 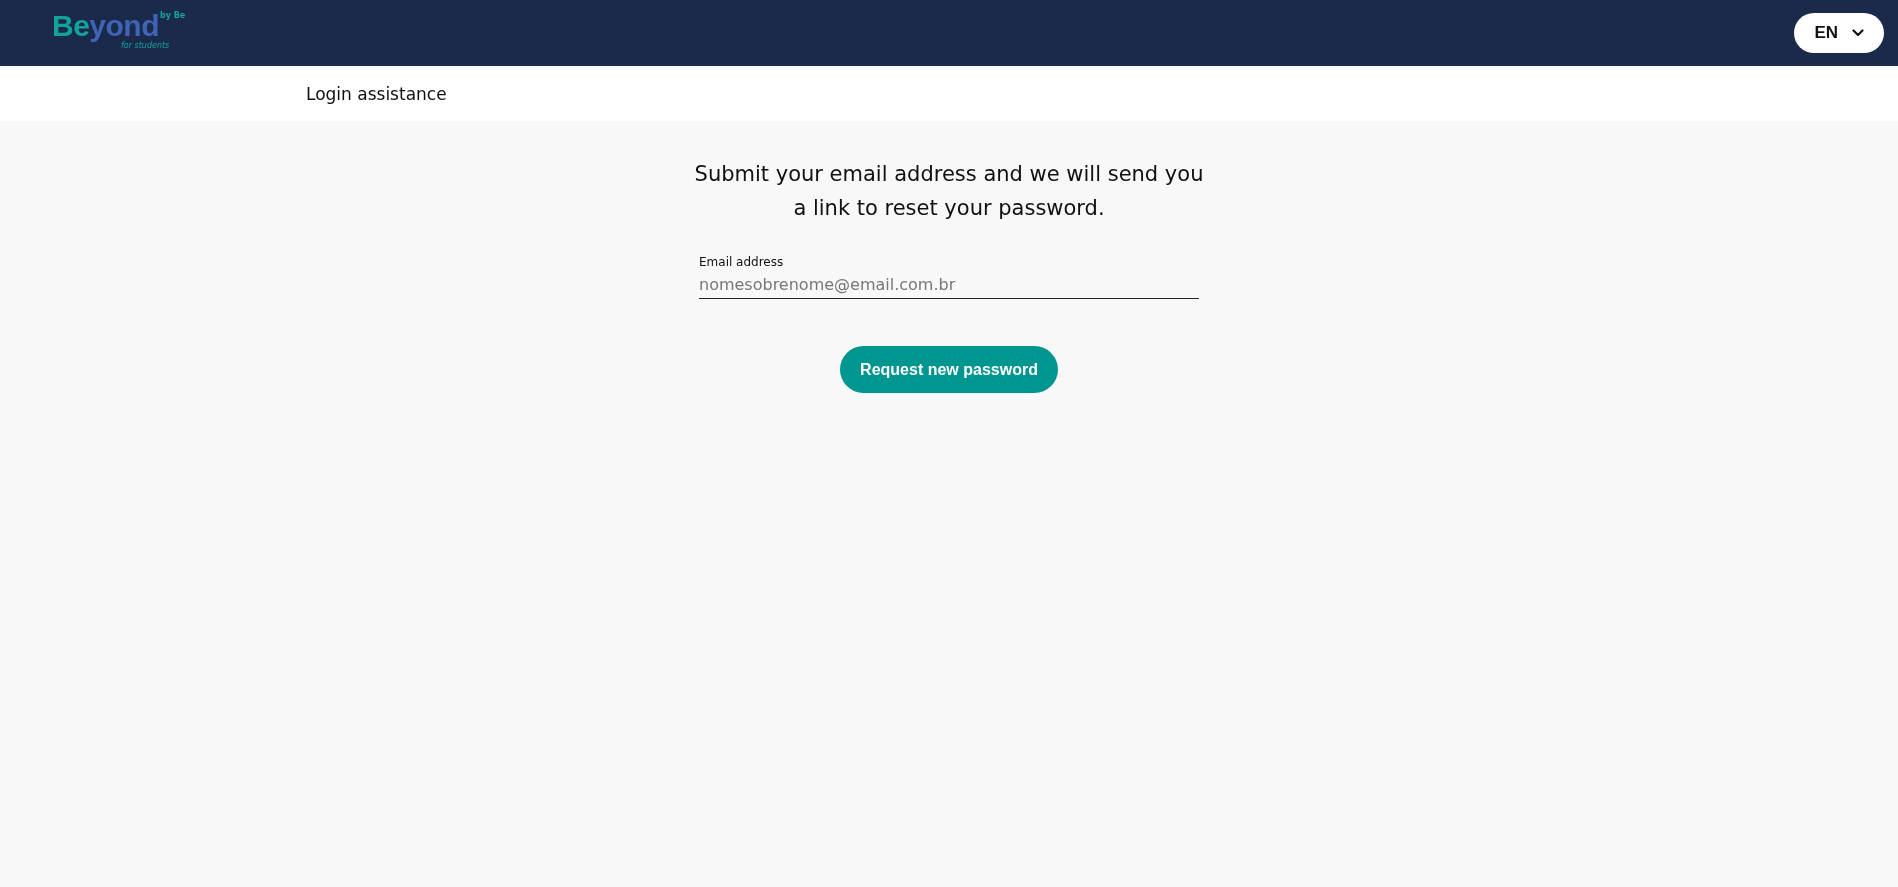 I want to click on email-input: nomesobrenome@email.com.br, so click(x=949, y=284).